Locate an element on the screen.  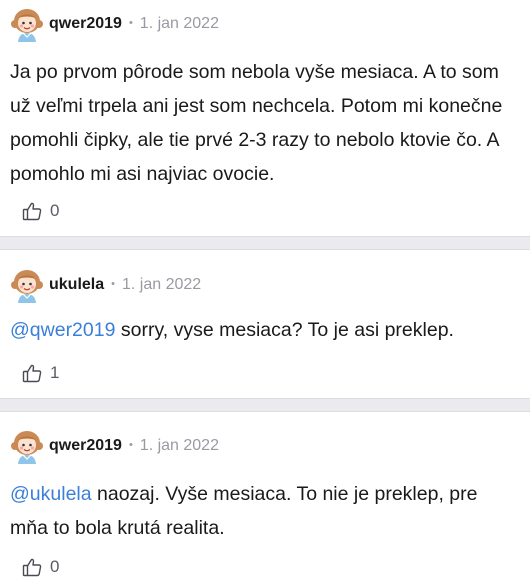
comment-header: ukulela • 1. jan 2022 is located at coordinates (105, 285).